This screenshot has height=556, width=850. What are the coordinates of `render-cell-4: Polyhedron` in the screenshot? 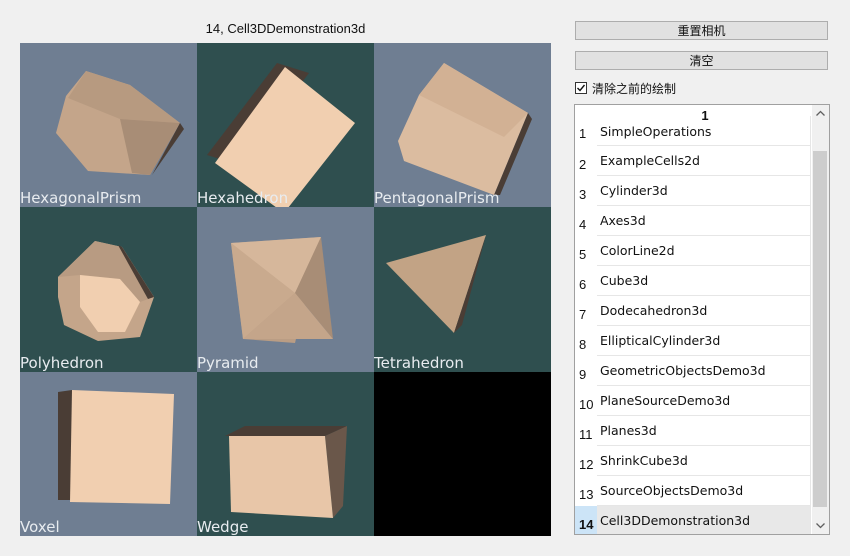 It's located at (108, 289).